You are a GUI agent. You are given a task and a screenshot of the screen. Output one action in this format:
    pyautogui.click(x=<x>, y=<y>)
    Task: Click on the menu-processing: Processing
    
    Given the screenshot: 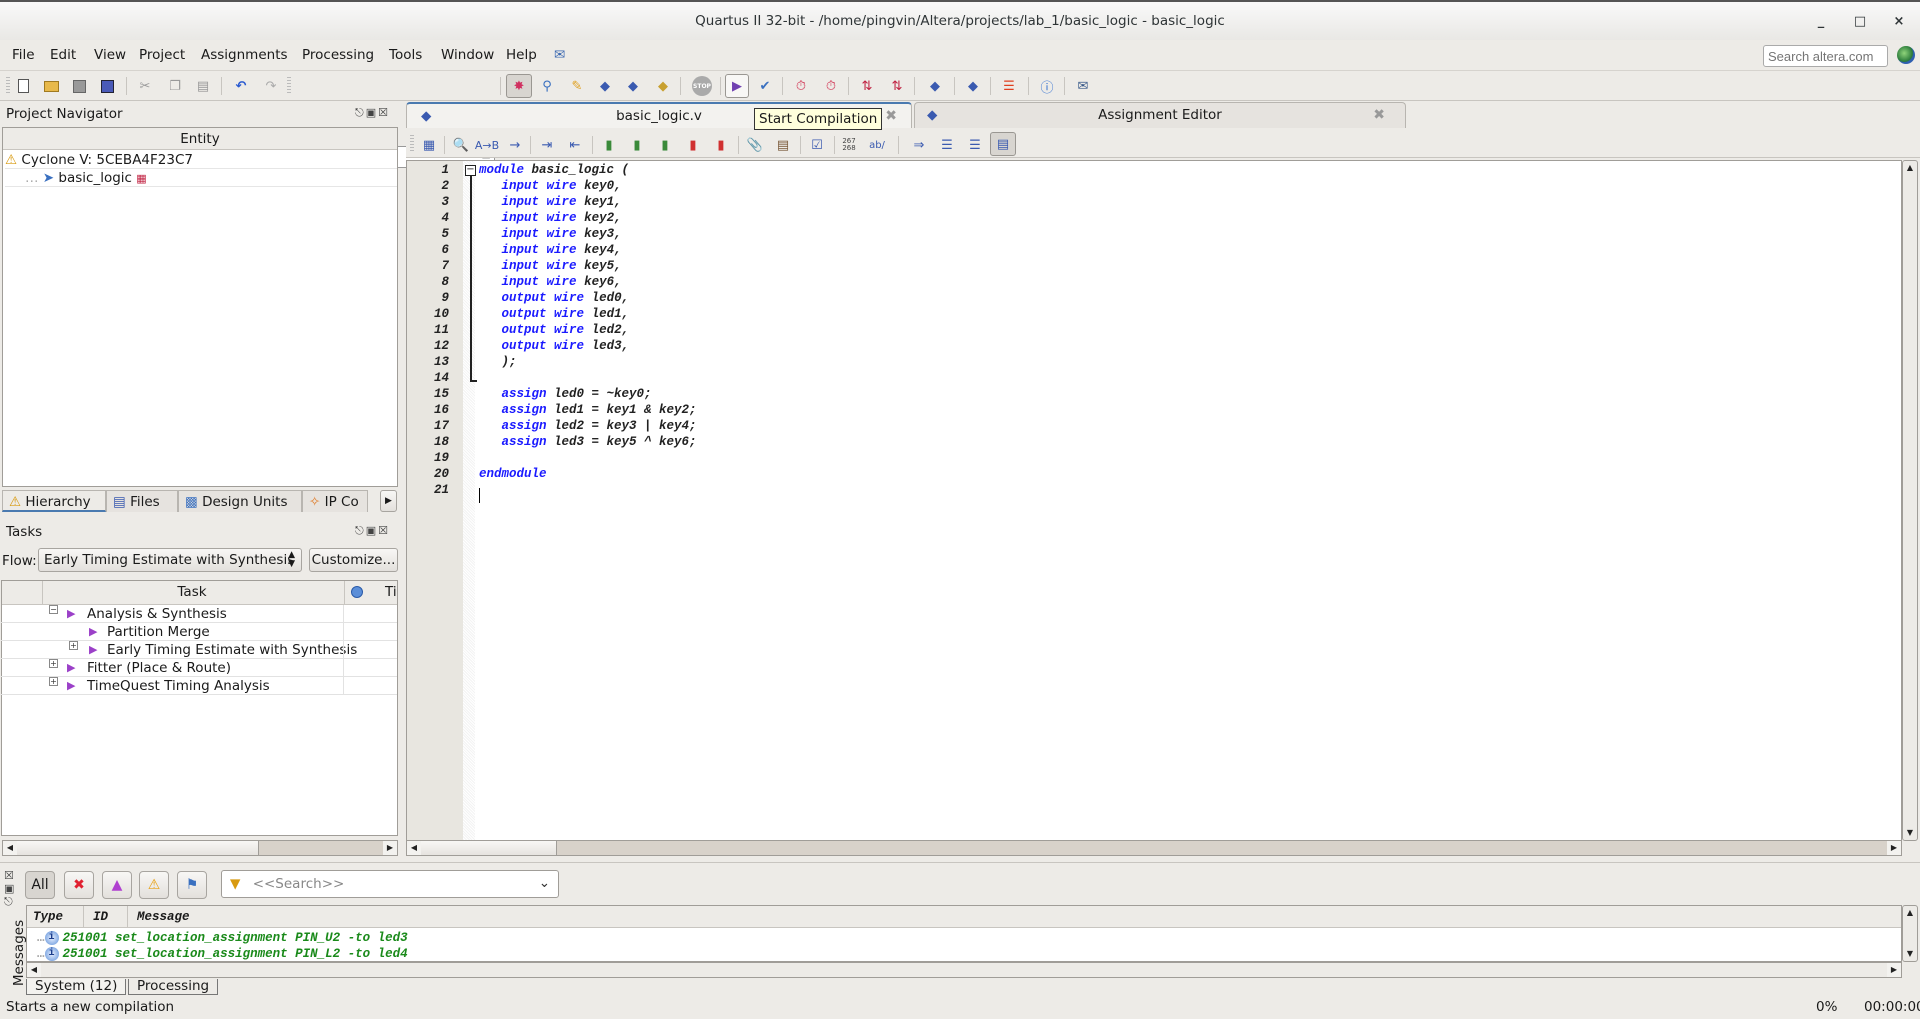 What is the action you would take?
    pyautogui.click(x=338, y=55)
    